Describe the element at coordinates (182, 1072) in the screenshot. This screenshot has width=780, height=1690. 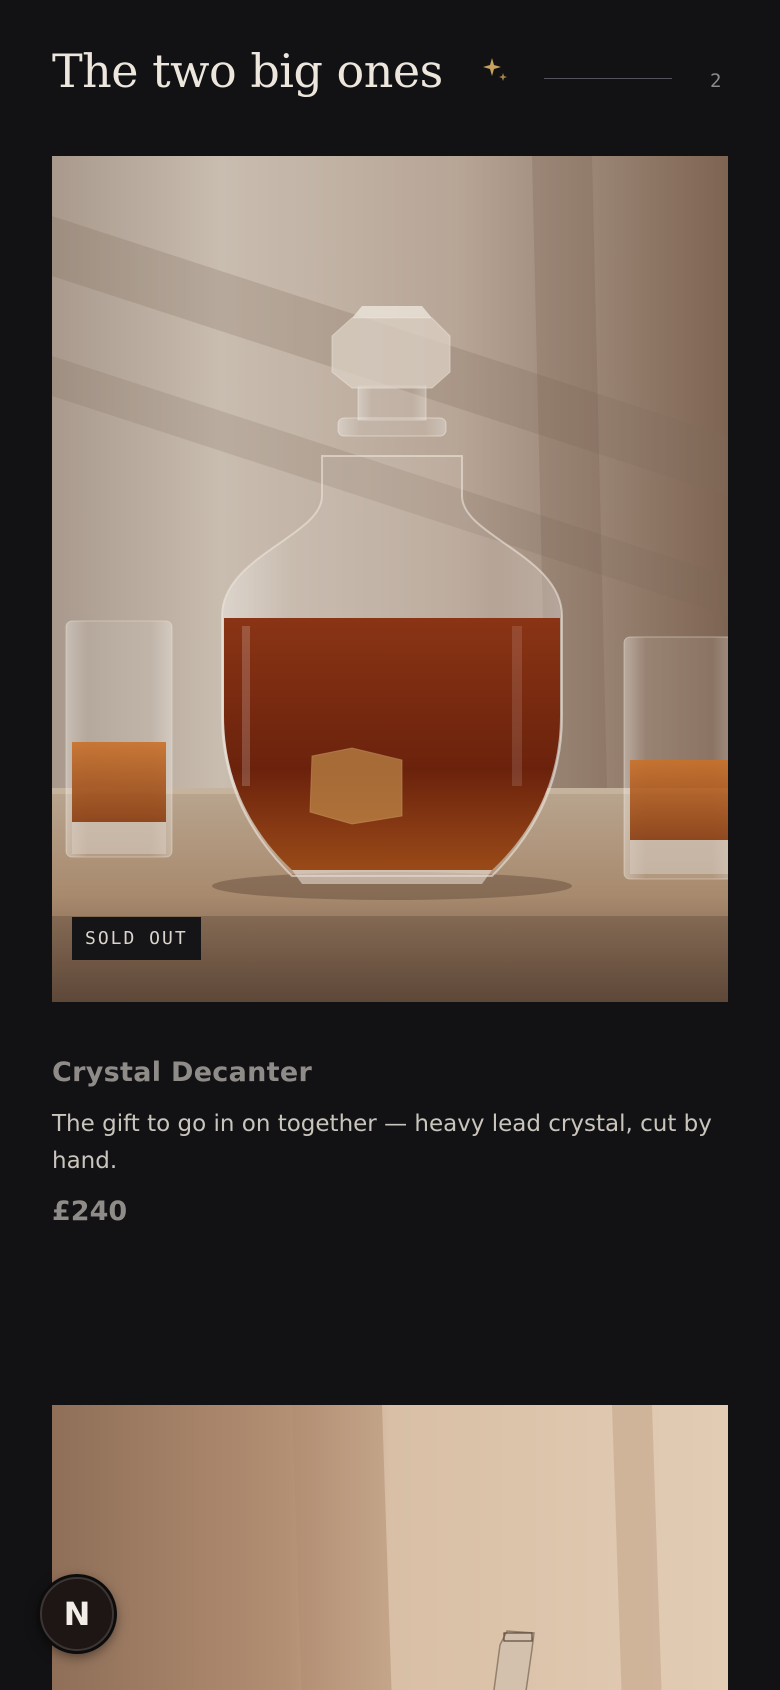
I see `product-name: Crystal Decanter` at that location.